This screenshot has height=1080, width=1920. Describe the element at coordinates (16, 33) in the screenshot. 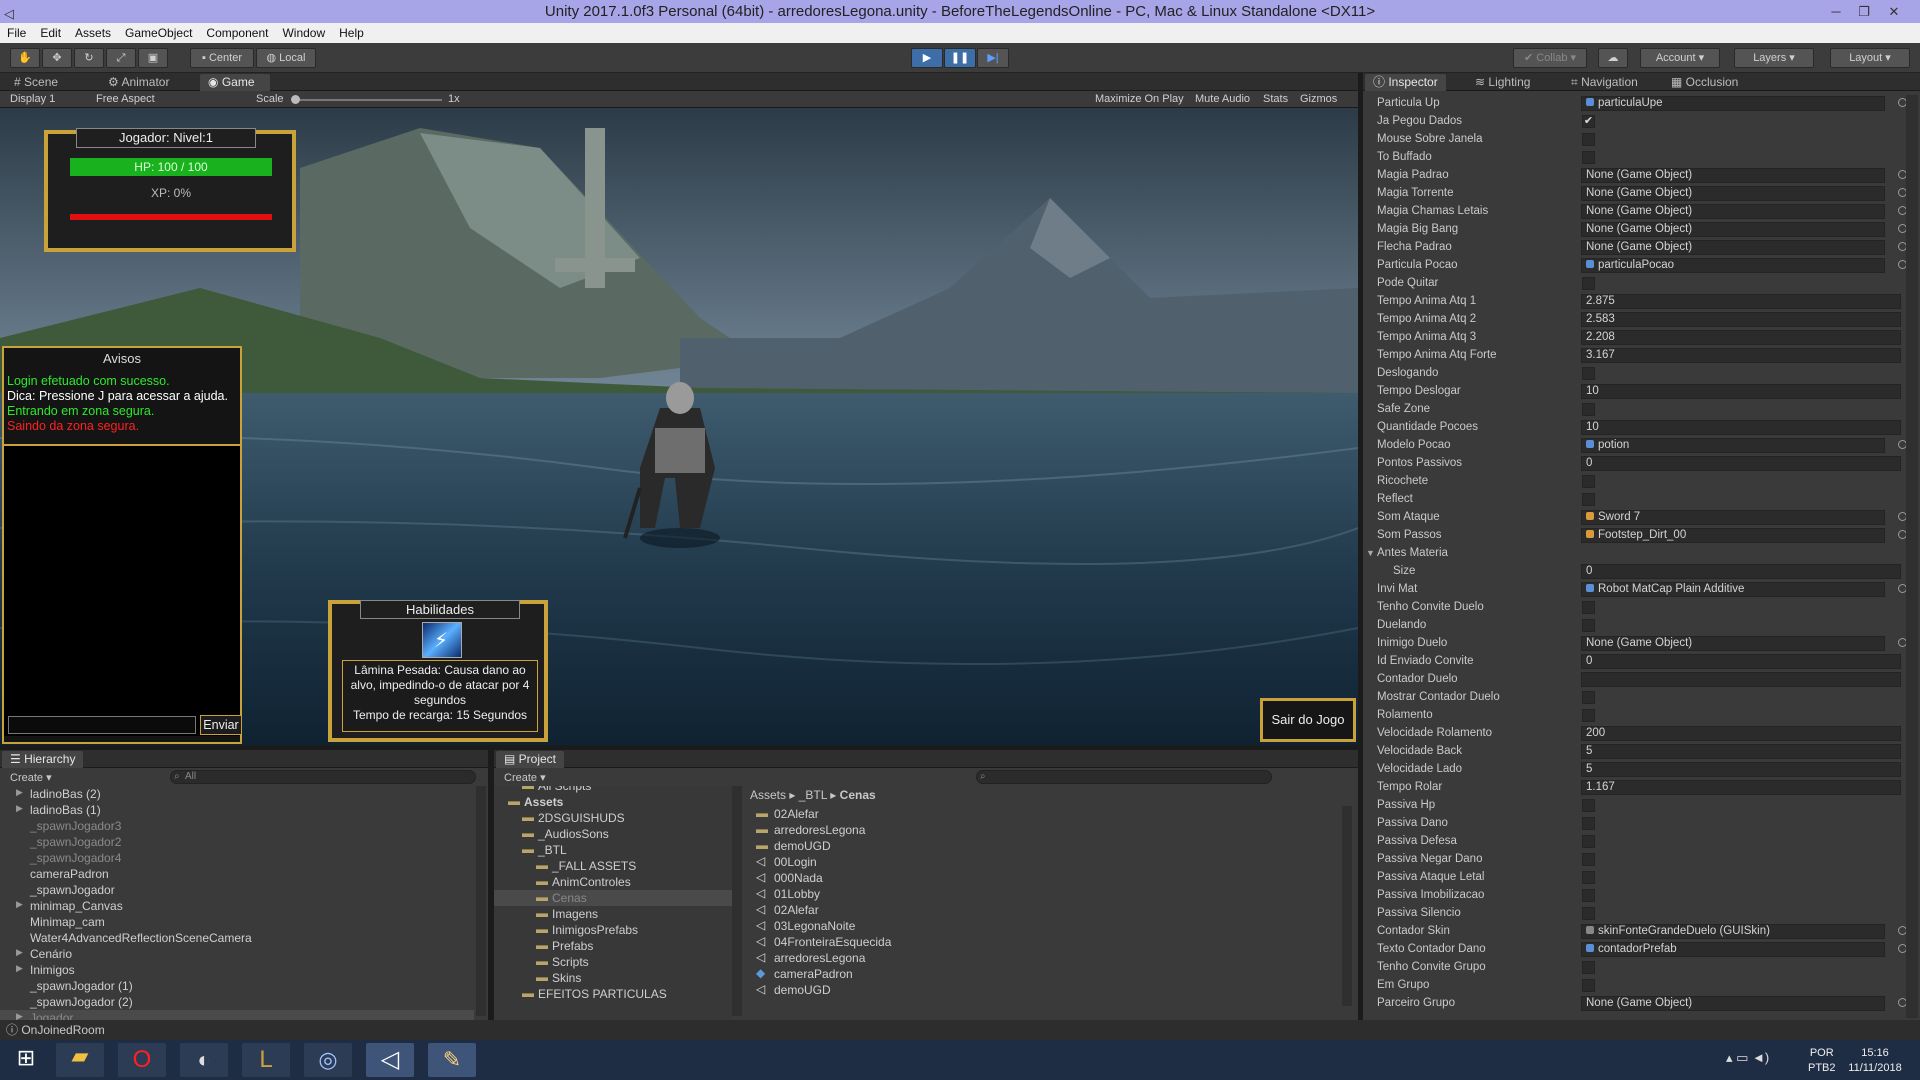

I see `menu-file: File` at that location.